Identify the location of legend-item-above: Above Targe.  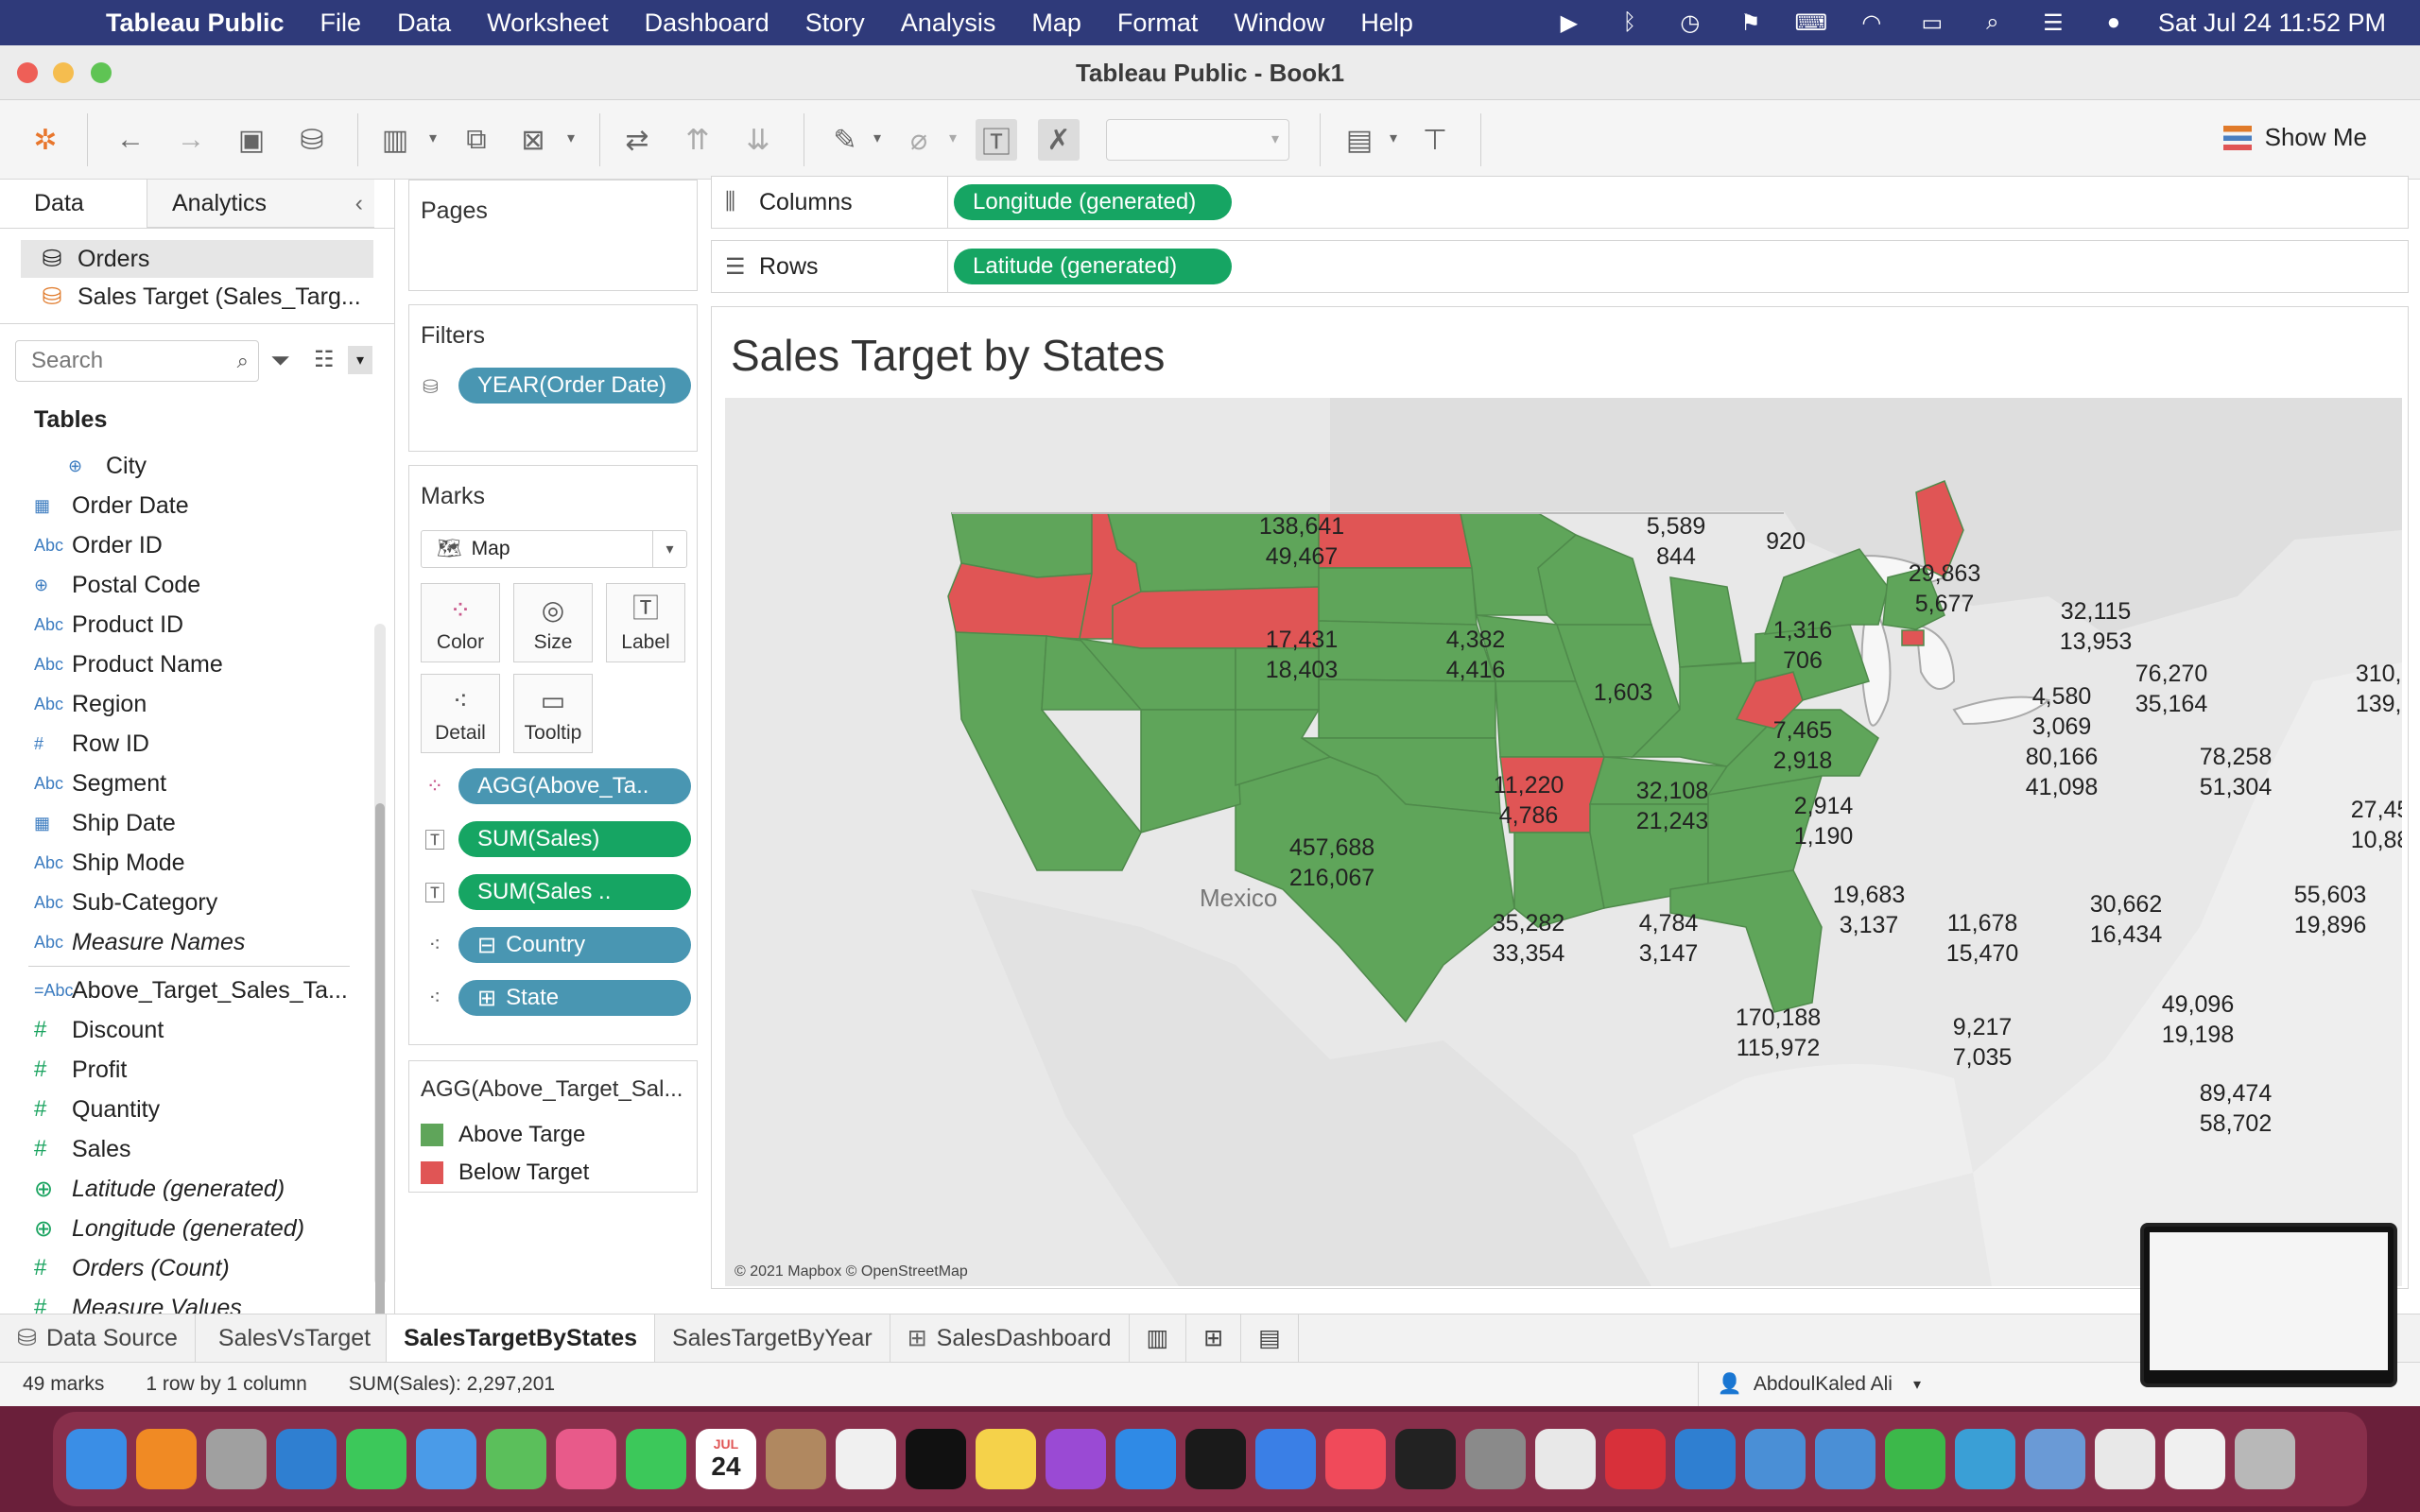
(503, 1135).